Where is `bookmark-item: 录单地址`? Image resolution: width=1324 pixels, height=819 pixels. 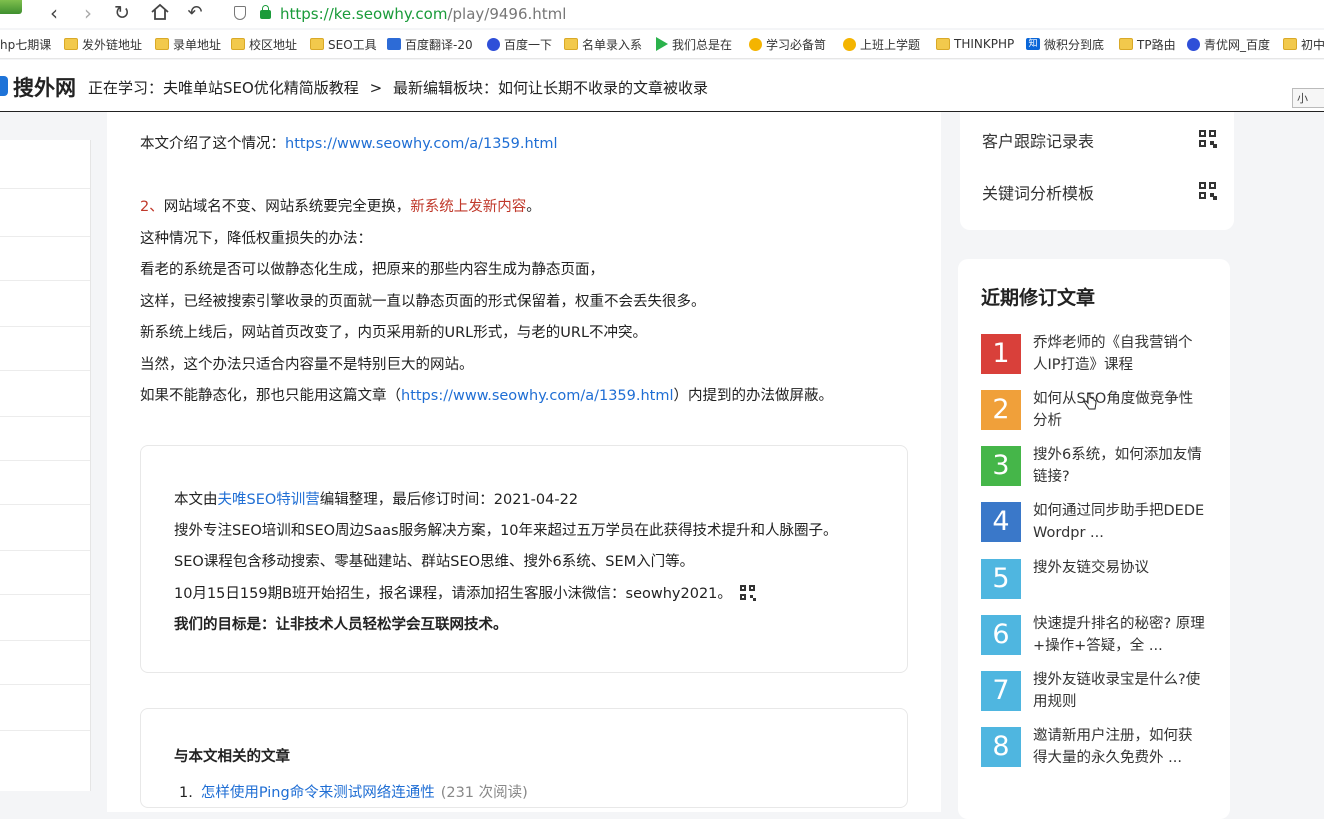
bookmark-item: 录单地址 is located at coordinates (188, 44).